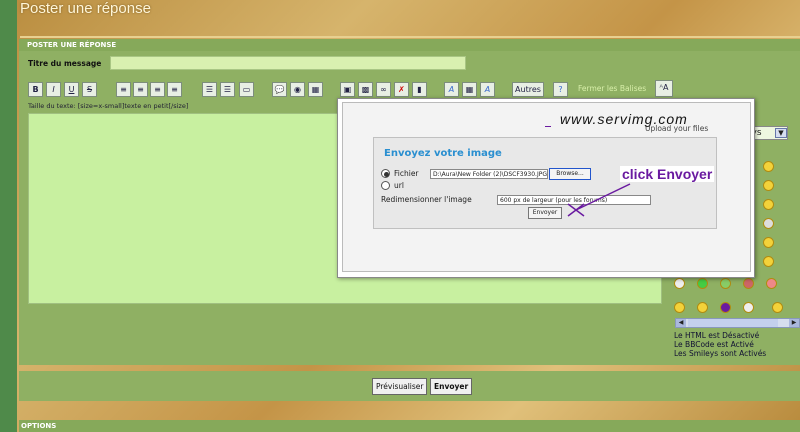 The width and height of the screenshot is (800, 432). I want to click on strike-button: S, so click(89, 89).